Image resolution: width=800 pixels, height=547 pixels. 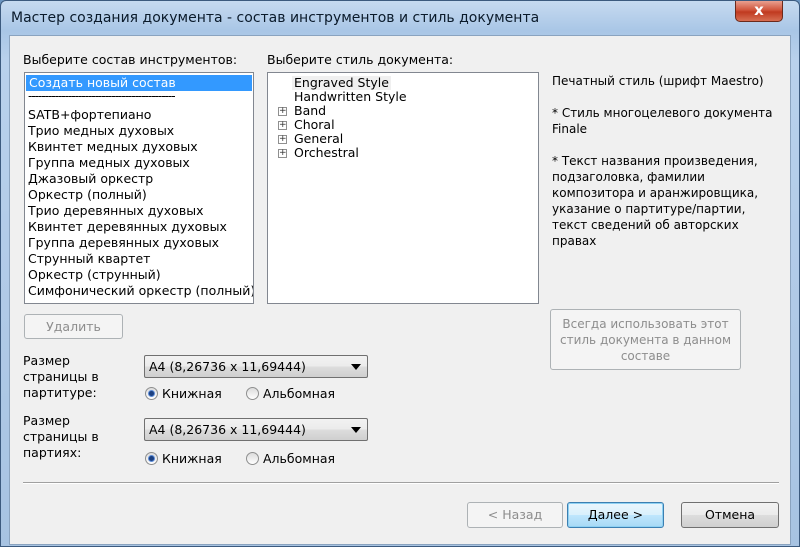 What do you see at coordinates (227, 429) in the screenshot?
I see `parts-page-size-value: A4 (8,26736 x 11,69444)` at bounding box center [227, 429].